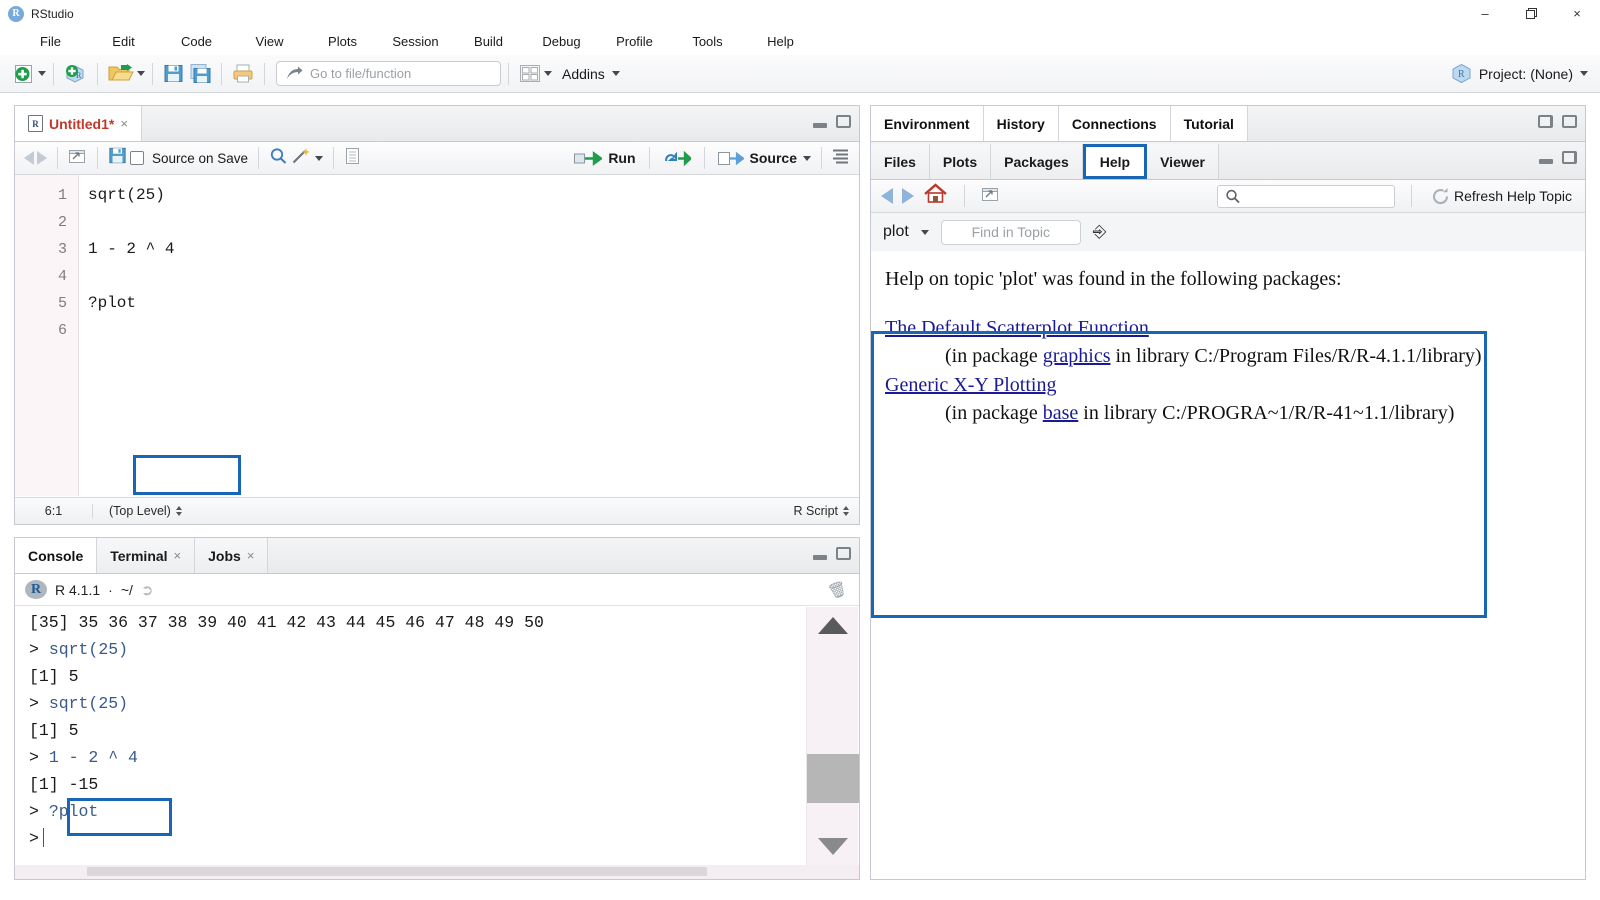 The image size is (1600, 900). Describe the element at coordinates (75, 74) in the screenshot. I see `new-project-button: R` at that location.